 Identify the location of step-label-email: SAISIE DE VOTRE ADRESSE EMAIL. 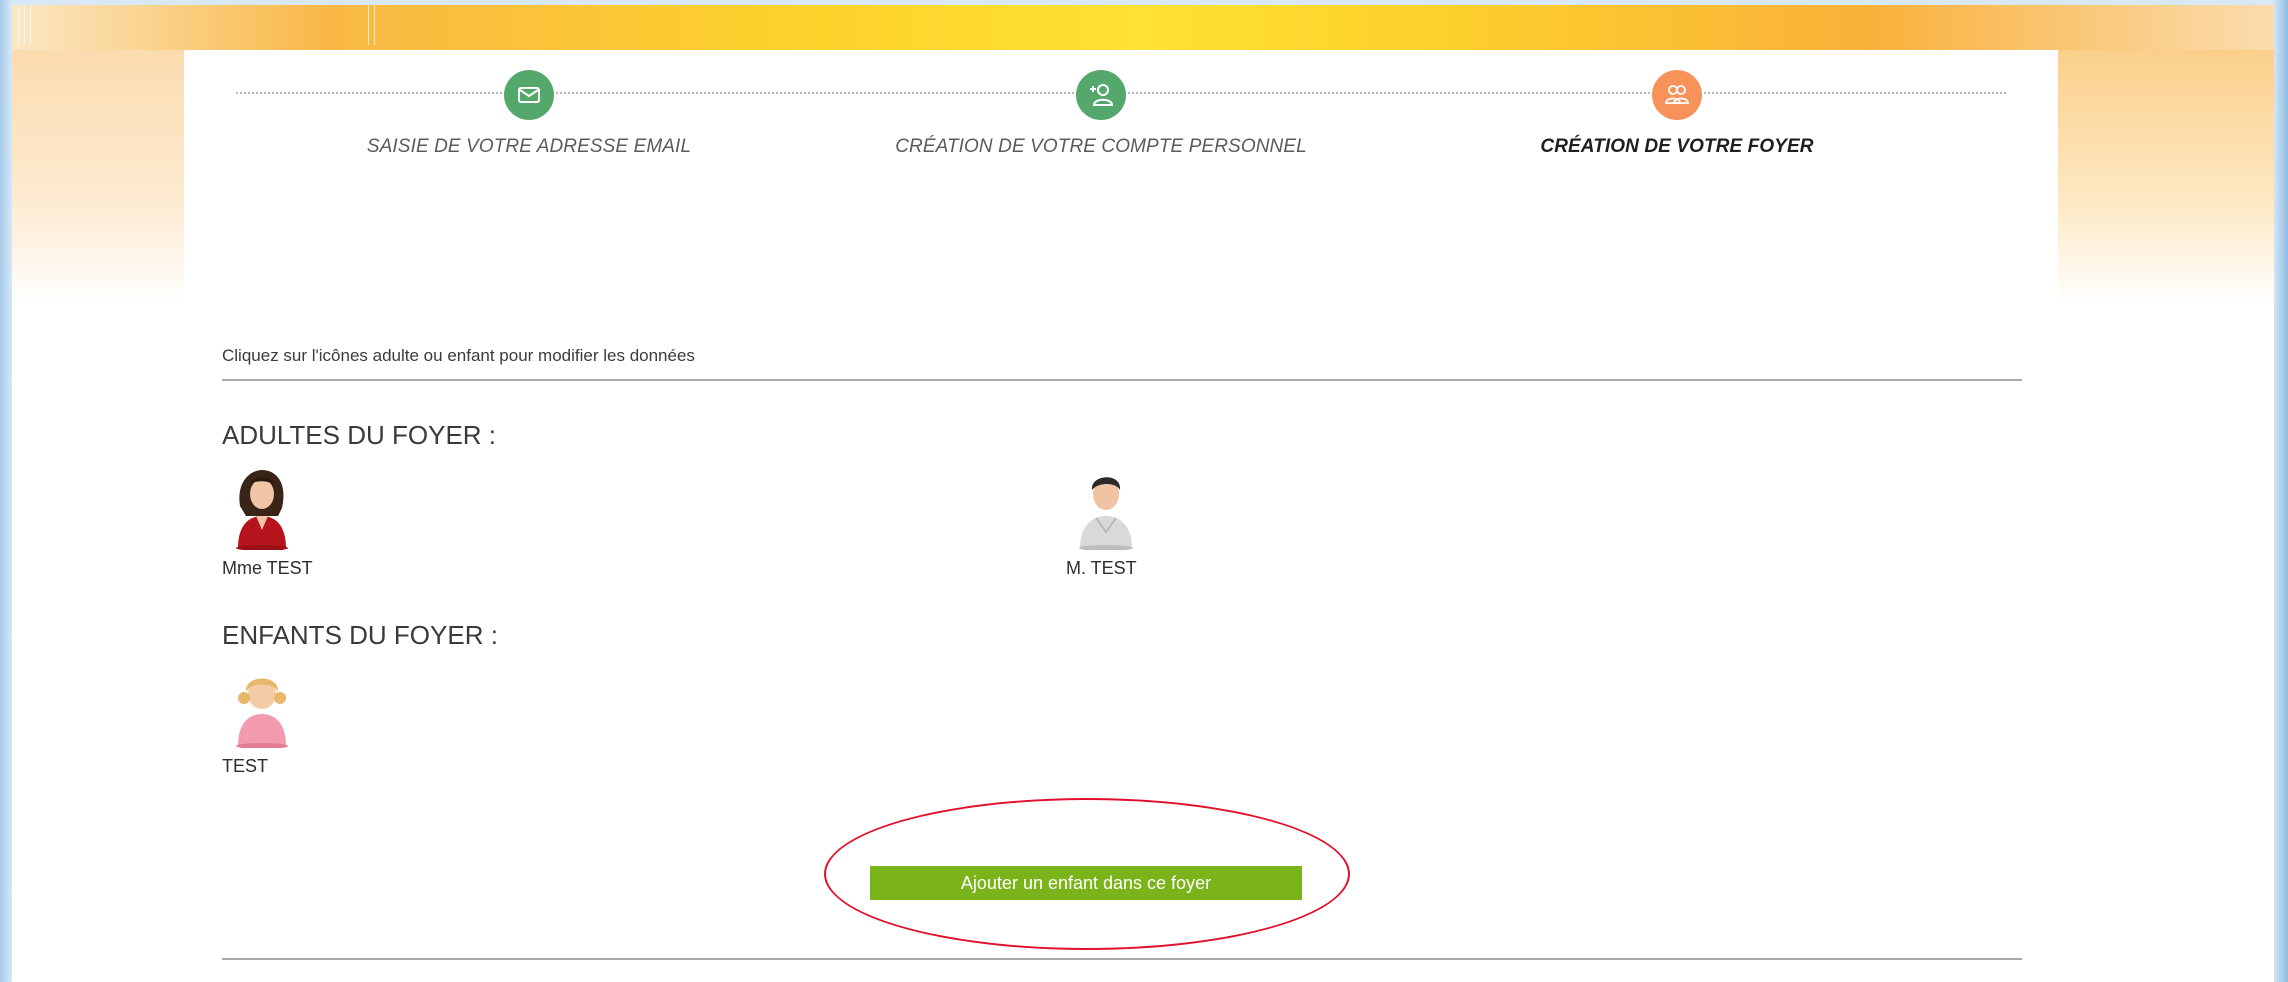
(529, 146).